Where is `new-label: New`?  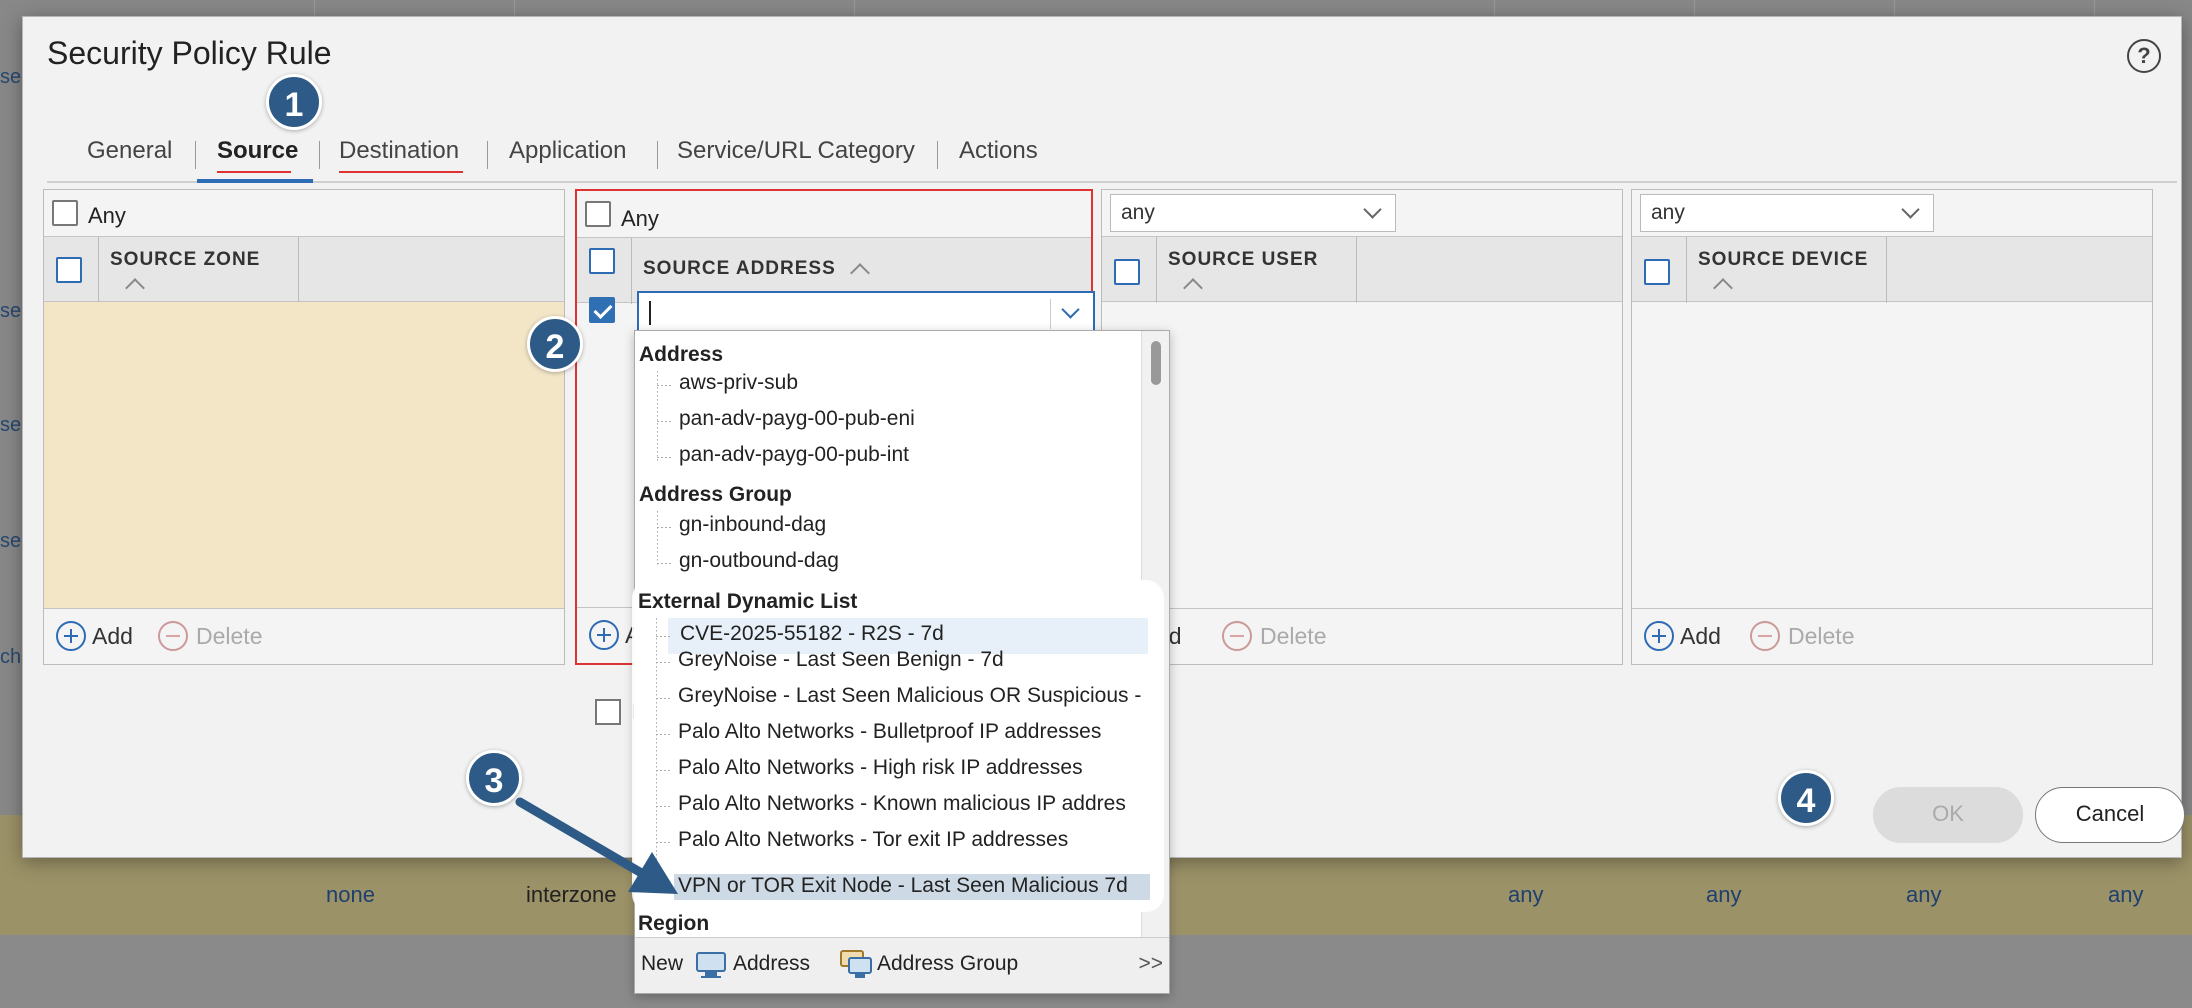
new-label: New is located at coordinates (662, 963).